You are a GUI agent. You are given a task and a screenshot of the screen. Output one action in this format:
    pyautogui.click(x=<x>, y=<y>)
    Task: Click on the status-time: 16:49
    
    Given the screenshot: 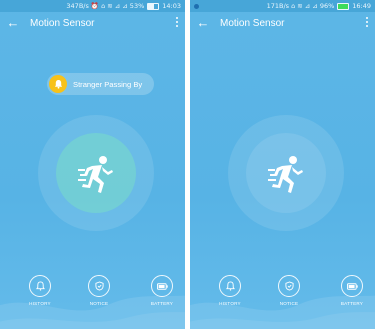 What is the action you would take?
    pyautogui.click(x=361, y=6)
    